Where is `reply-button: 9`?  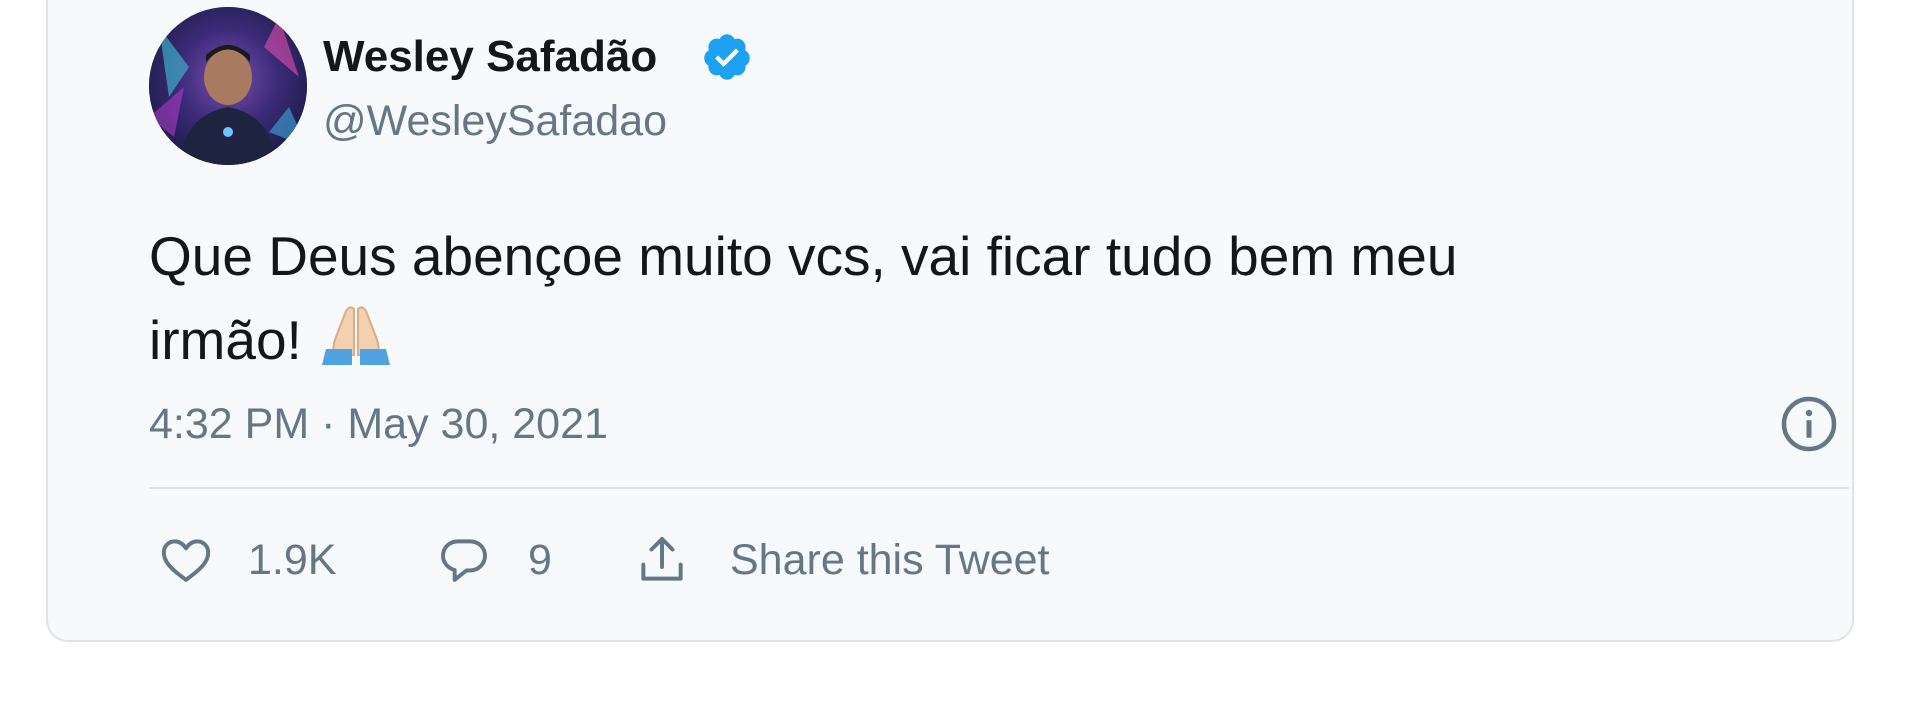
reply-button: 9 is located at coordinates (494, 560).